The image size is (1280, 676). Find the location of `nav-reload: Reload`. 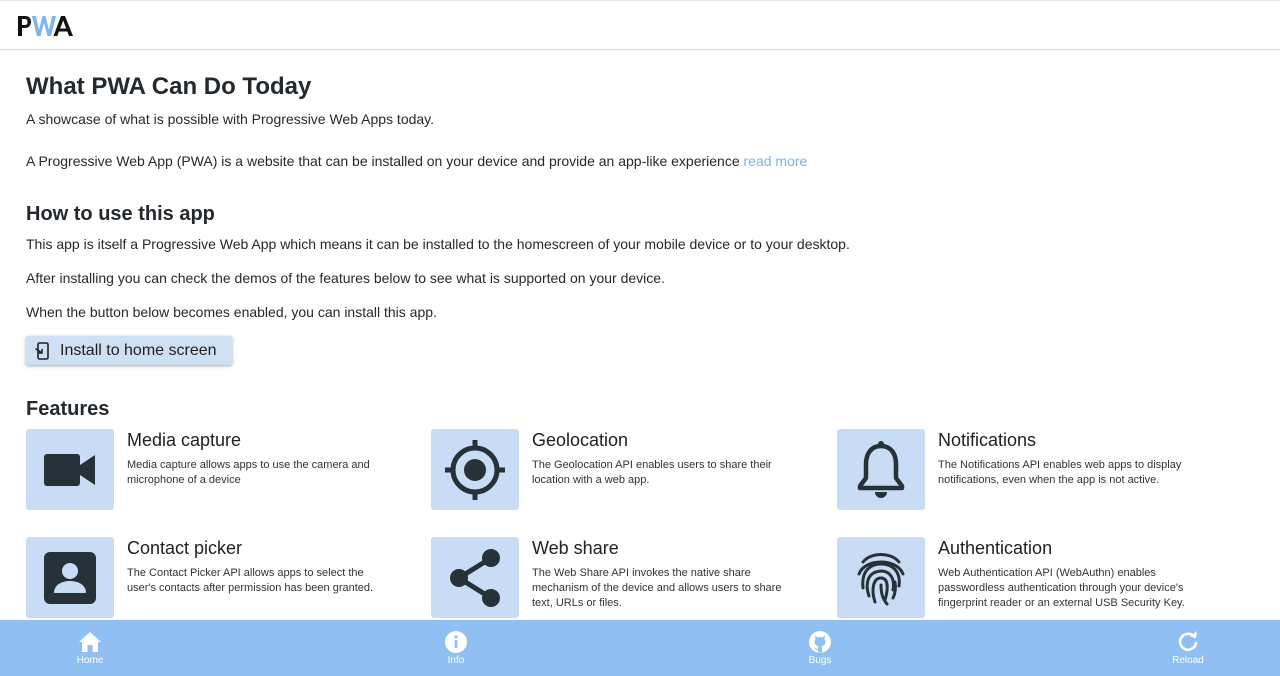

nav-reload: Reload is located at coordinates (1188, 648).